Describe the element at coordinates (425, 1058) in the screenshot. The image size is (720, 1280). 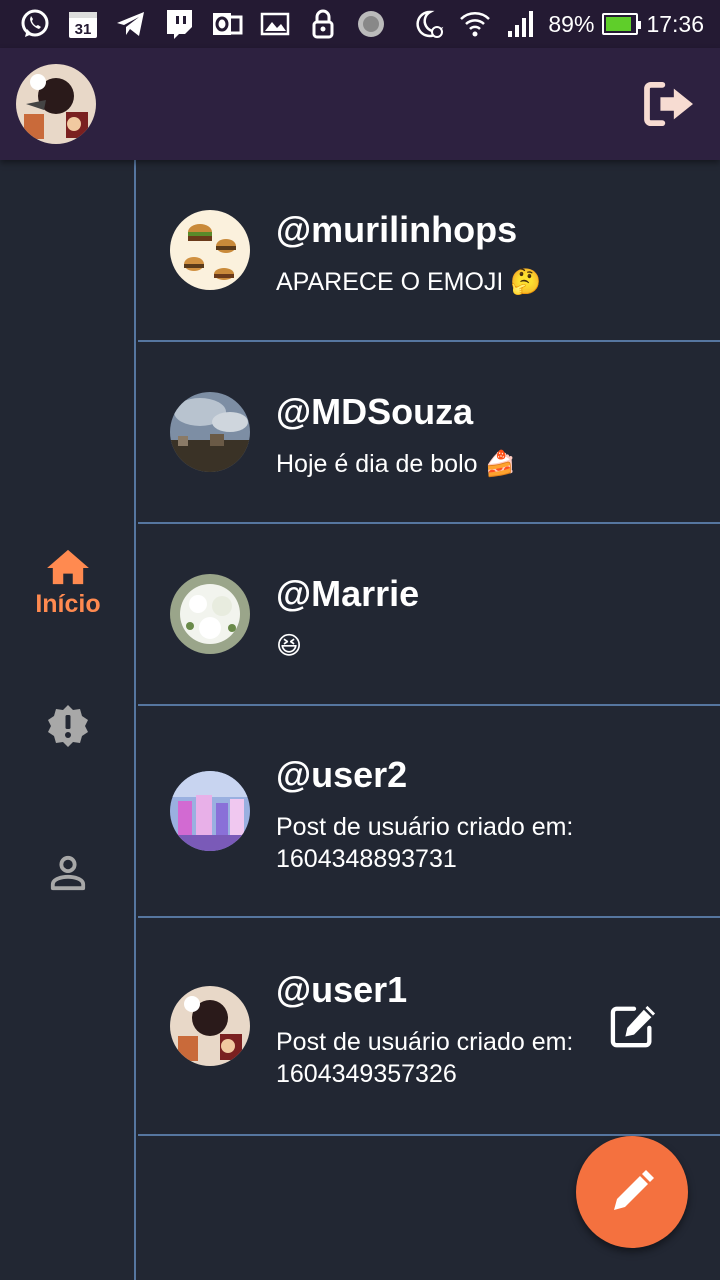
I see `post-text: Post de usuário criado em: 1604349357326` at that location.